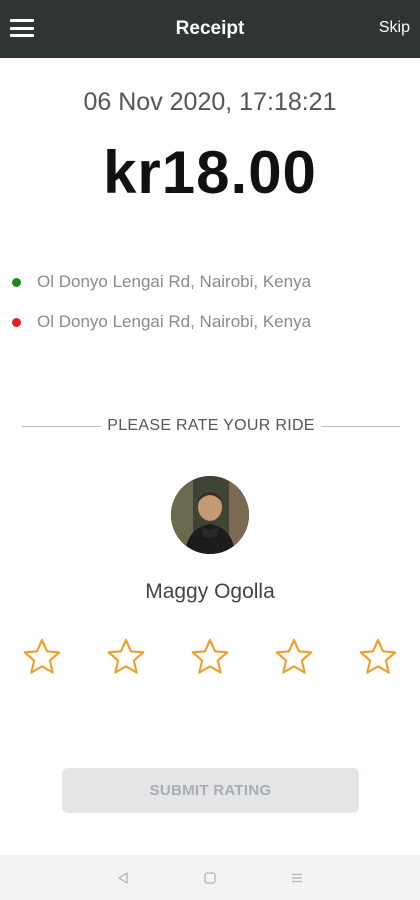 The image size is (420, 900). What do you see at coordinates (126, 657) in the screenshot?
I see `star-2-icon` at bounding box center [126, 657].